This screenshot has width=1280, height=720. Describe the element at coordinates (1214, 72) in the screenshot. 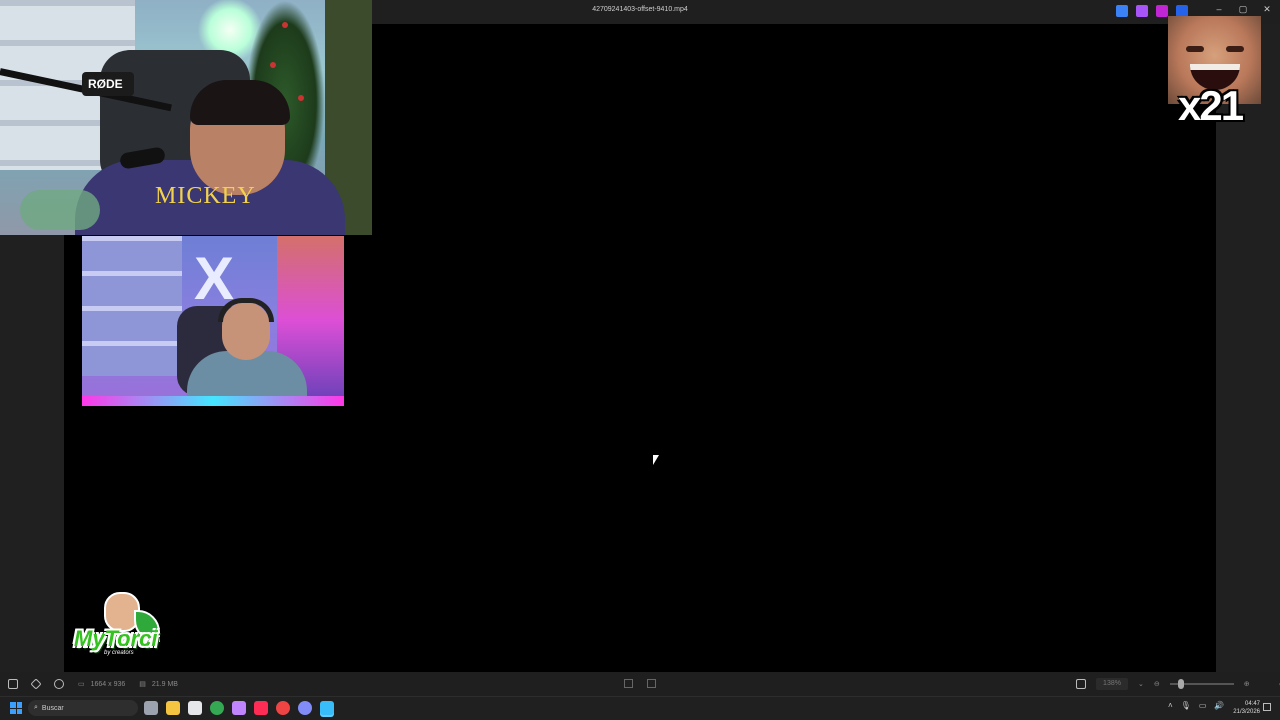

I see `meme-overlay: x21` at that location.